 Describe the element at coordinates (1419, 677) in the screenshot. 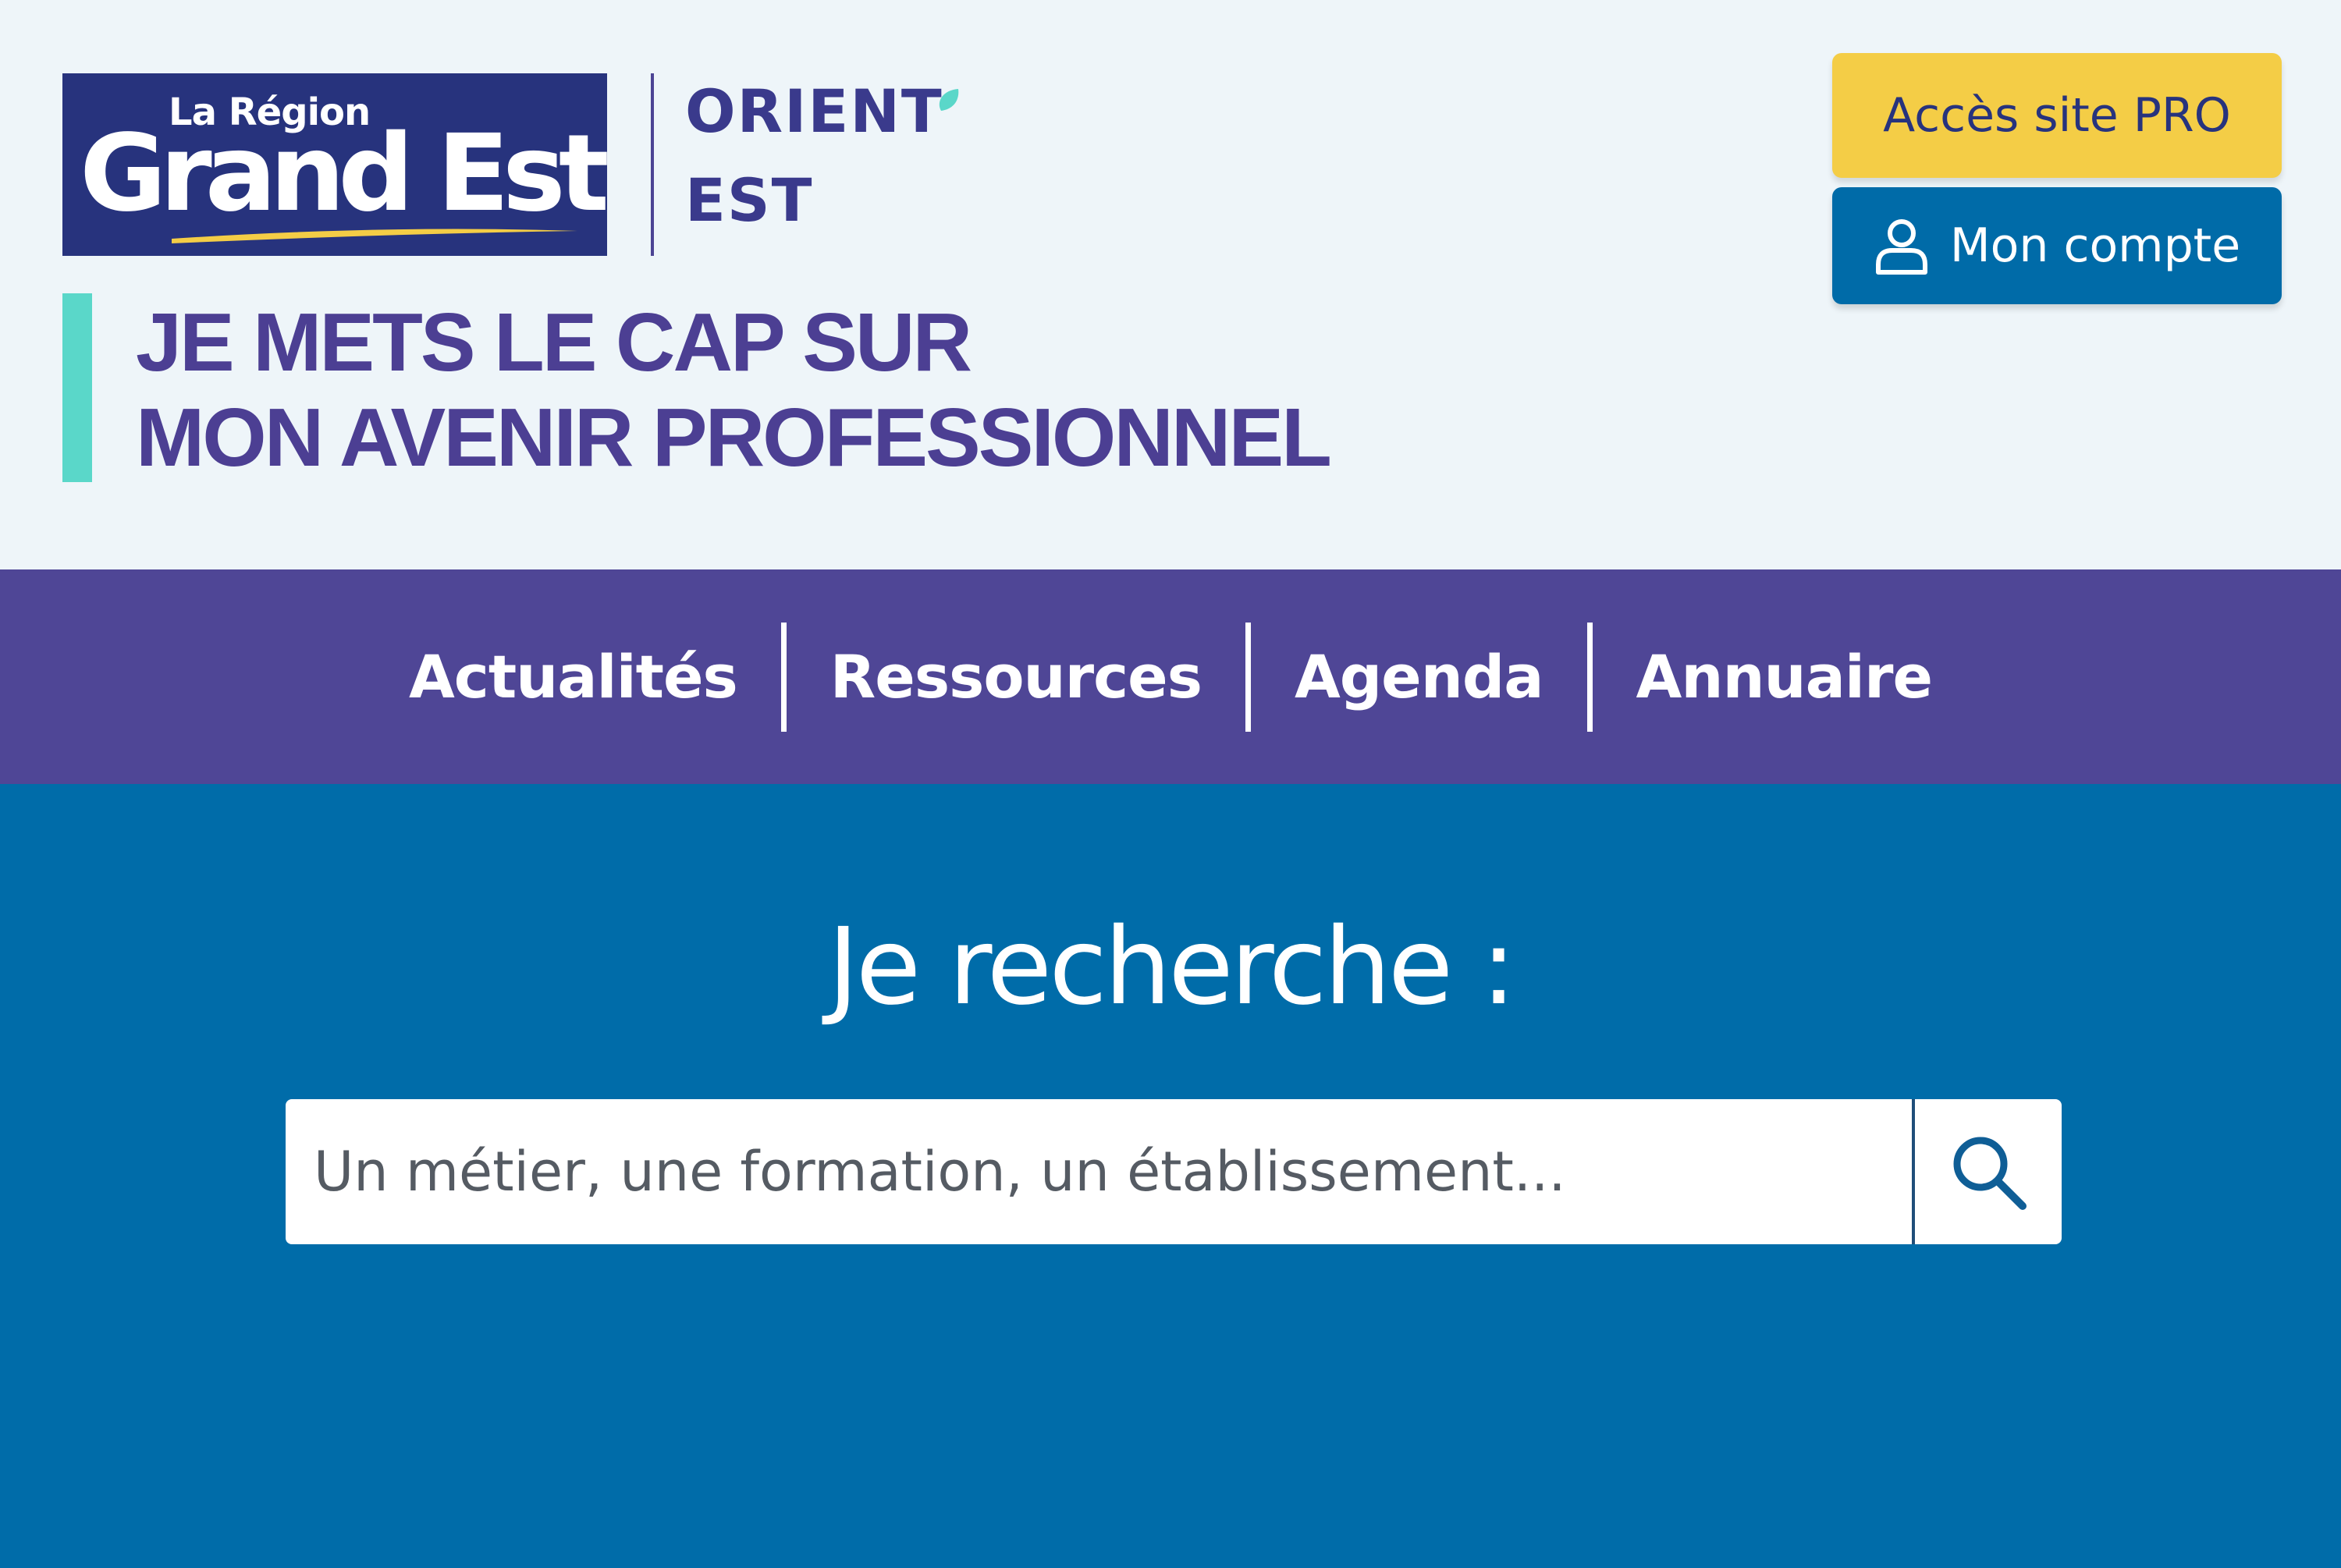

I see `nav-item-agenda: Agenda` at that location.